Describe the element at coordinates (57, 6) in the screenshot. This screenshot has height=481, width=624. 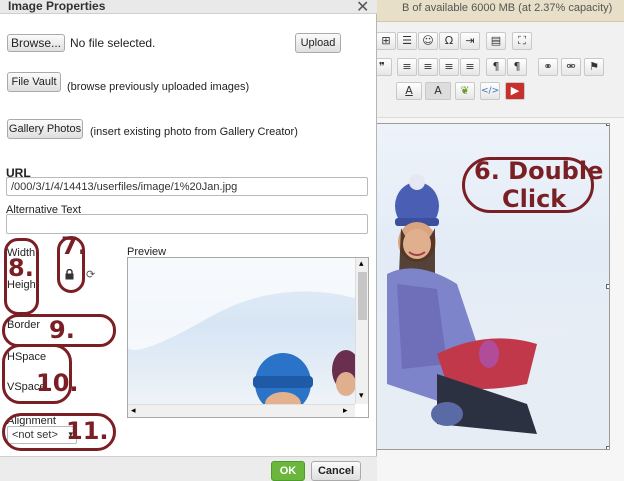
I see `dialog-title: Image Properties` at that location.